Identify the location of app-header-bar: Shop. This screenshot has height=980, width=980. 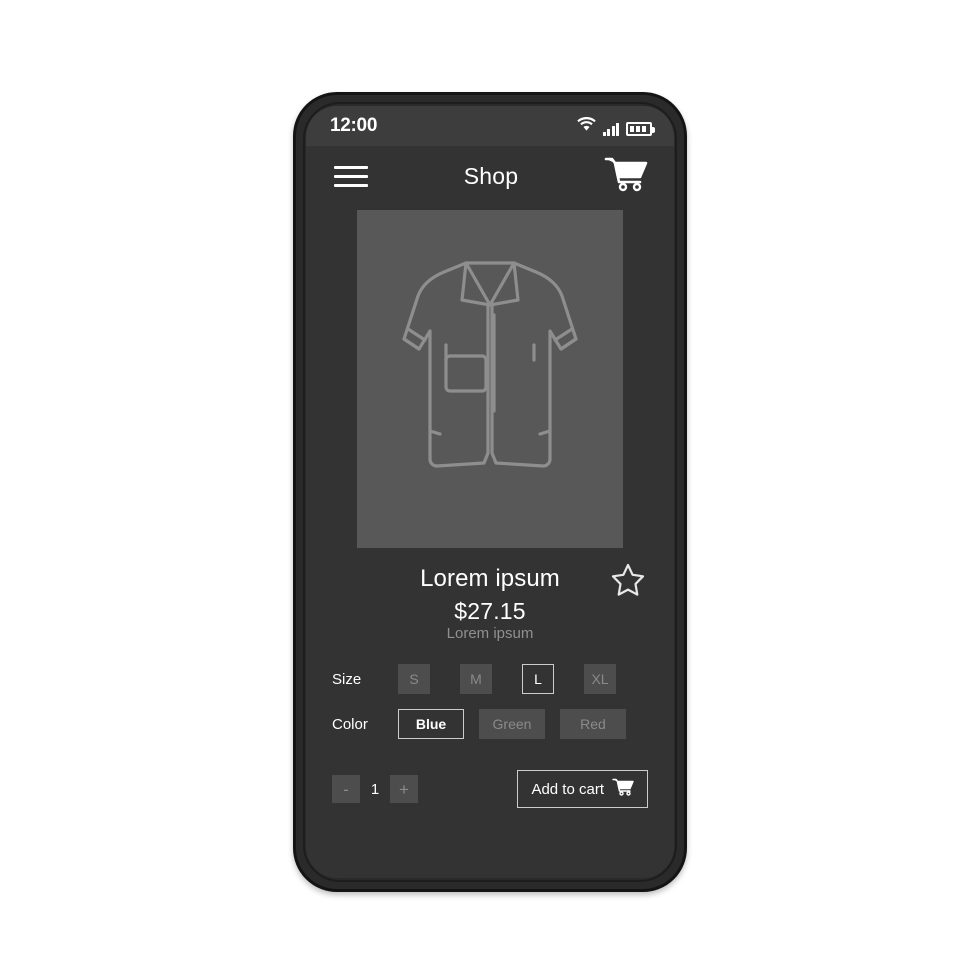
(490, 176).